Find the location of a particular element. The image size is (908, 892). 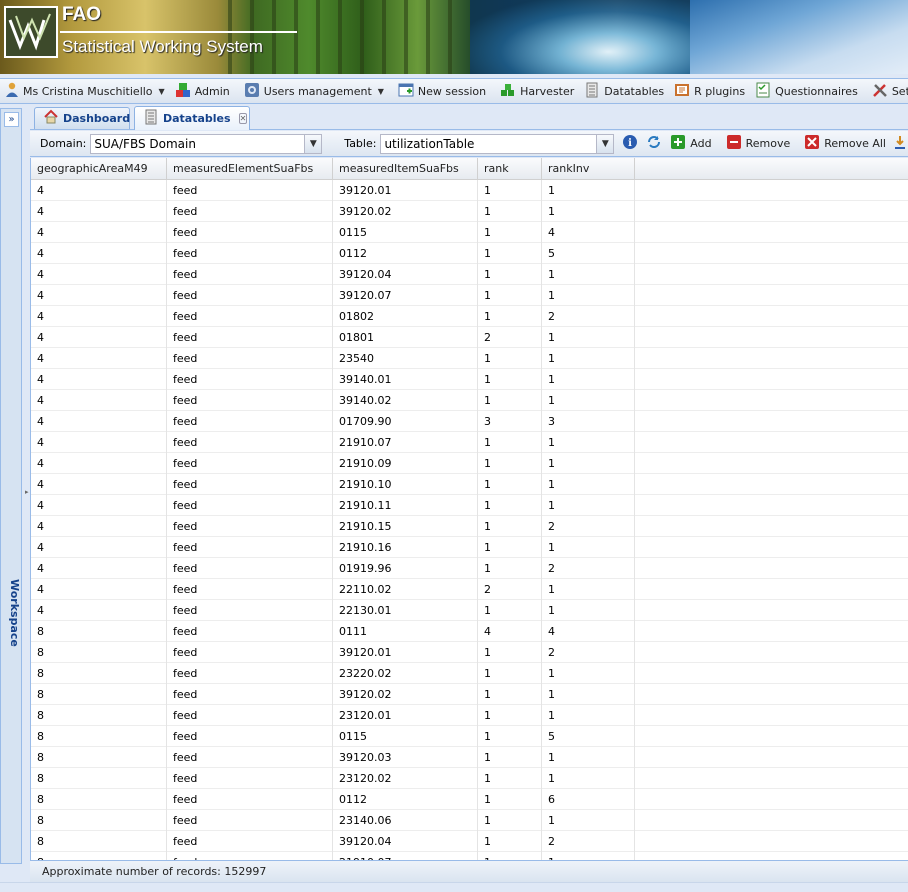

user-menu-button: Ms Cristina Muschitiello ▼ is located at coordinates (85, 91).